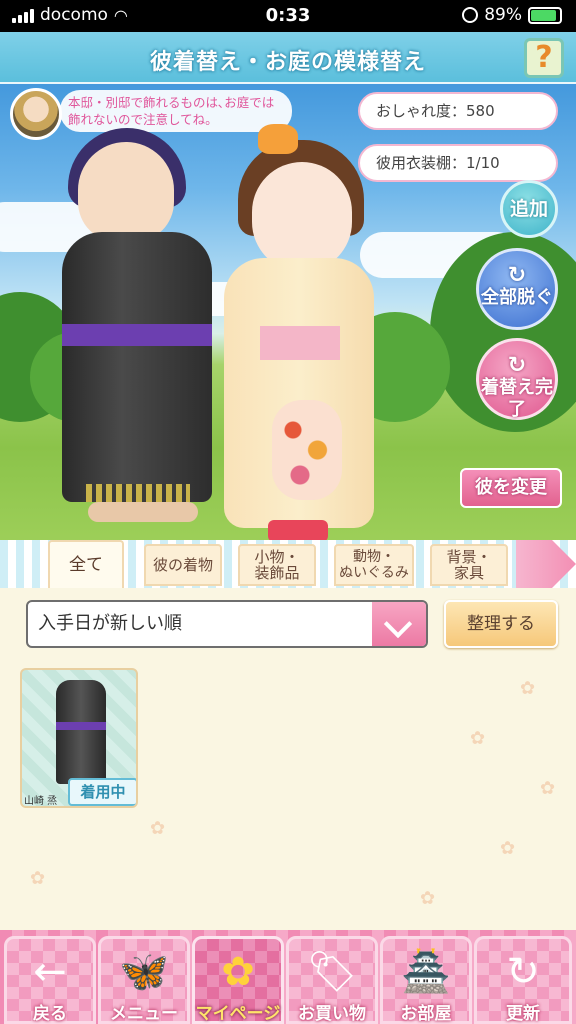 The width and height of the screenshot is (576, 1024). I want to click on item-card: 山崎 烝 着用中, so click(79, 738).